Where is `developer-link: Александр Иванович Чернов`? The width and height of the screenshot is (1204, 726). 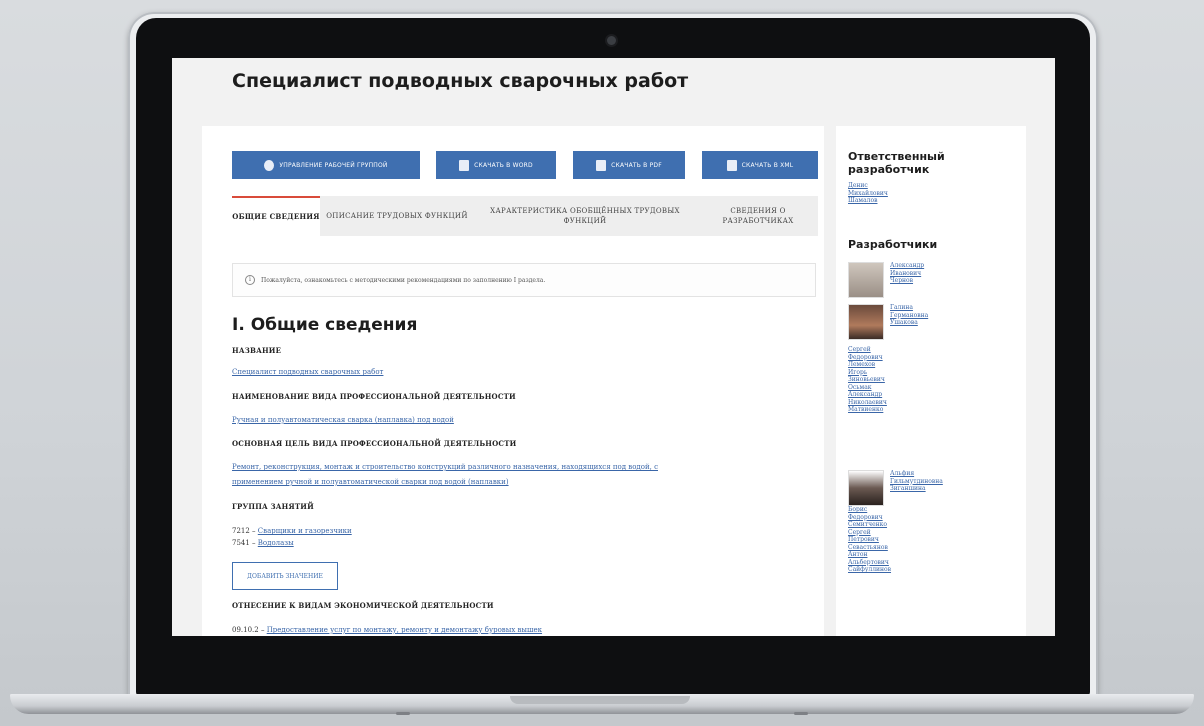 developer-link: Александр Иванович Чернов is located at coordinates (907, 273).